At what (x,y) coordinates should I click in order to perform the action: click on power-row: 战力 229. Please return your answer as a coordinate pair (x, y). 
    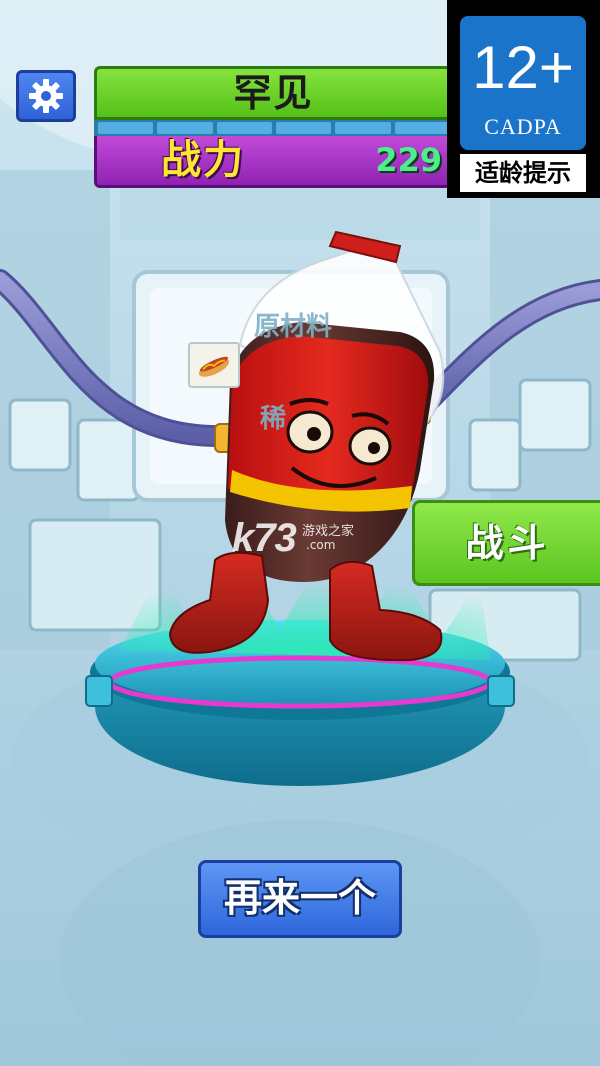
    Looking at the image, I should click on (272, 162).